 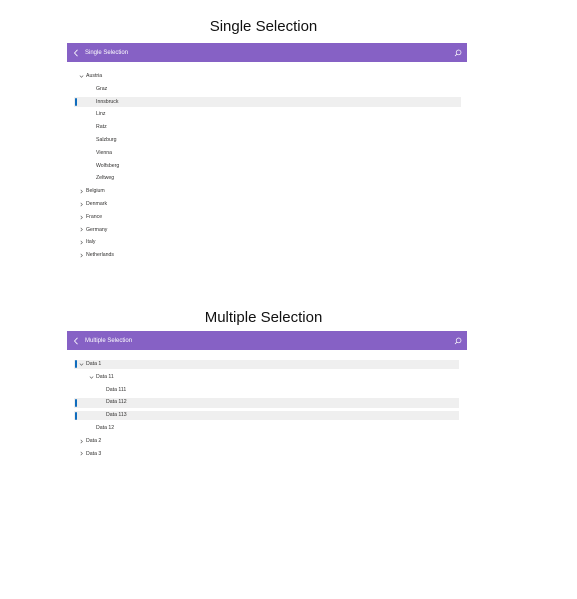 I want to click on tree-item: Data 111, so click(x=288, y=390).